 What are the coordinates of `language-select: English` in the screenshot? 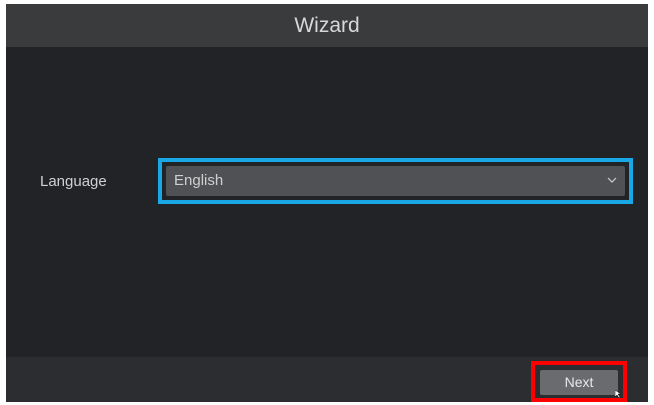 It's located at (395, 181).